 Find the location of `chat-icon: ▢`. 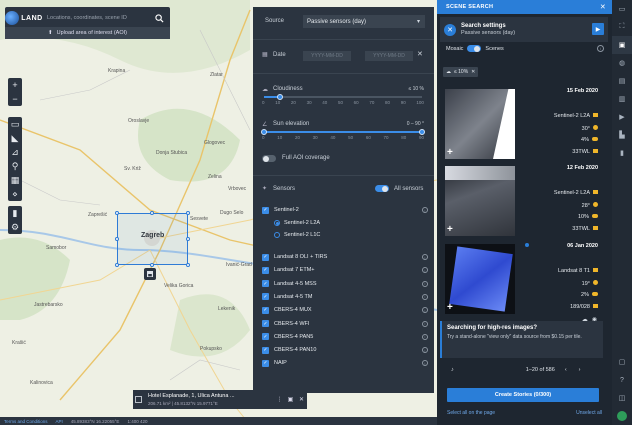

chat-icon: ▢ is located at coordinates (622, 362).